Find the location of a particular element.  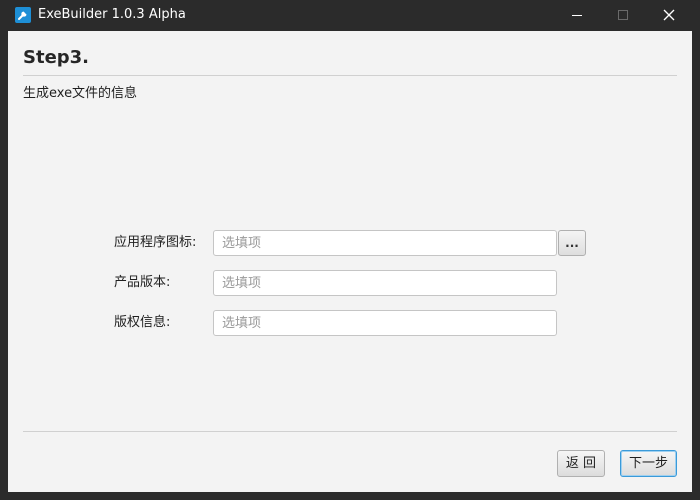

product-version-input is located at coordinates (385, 283).